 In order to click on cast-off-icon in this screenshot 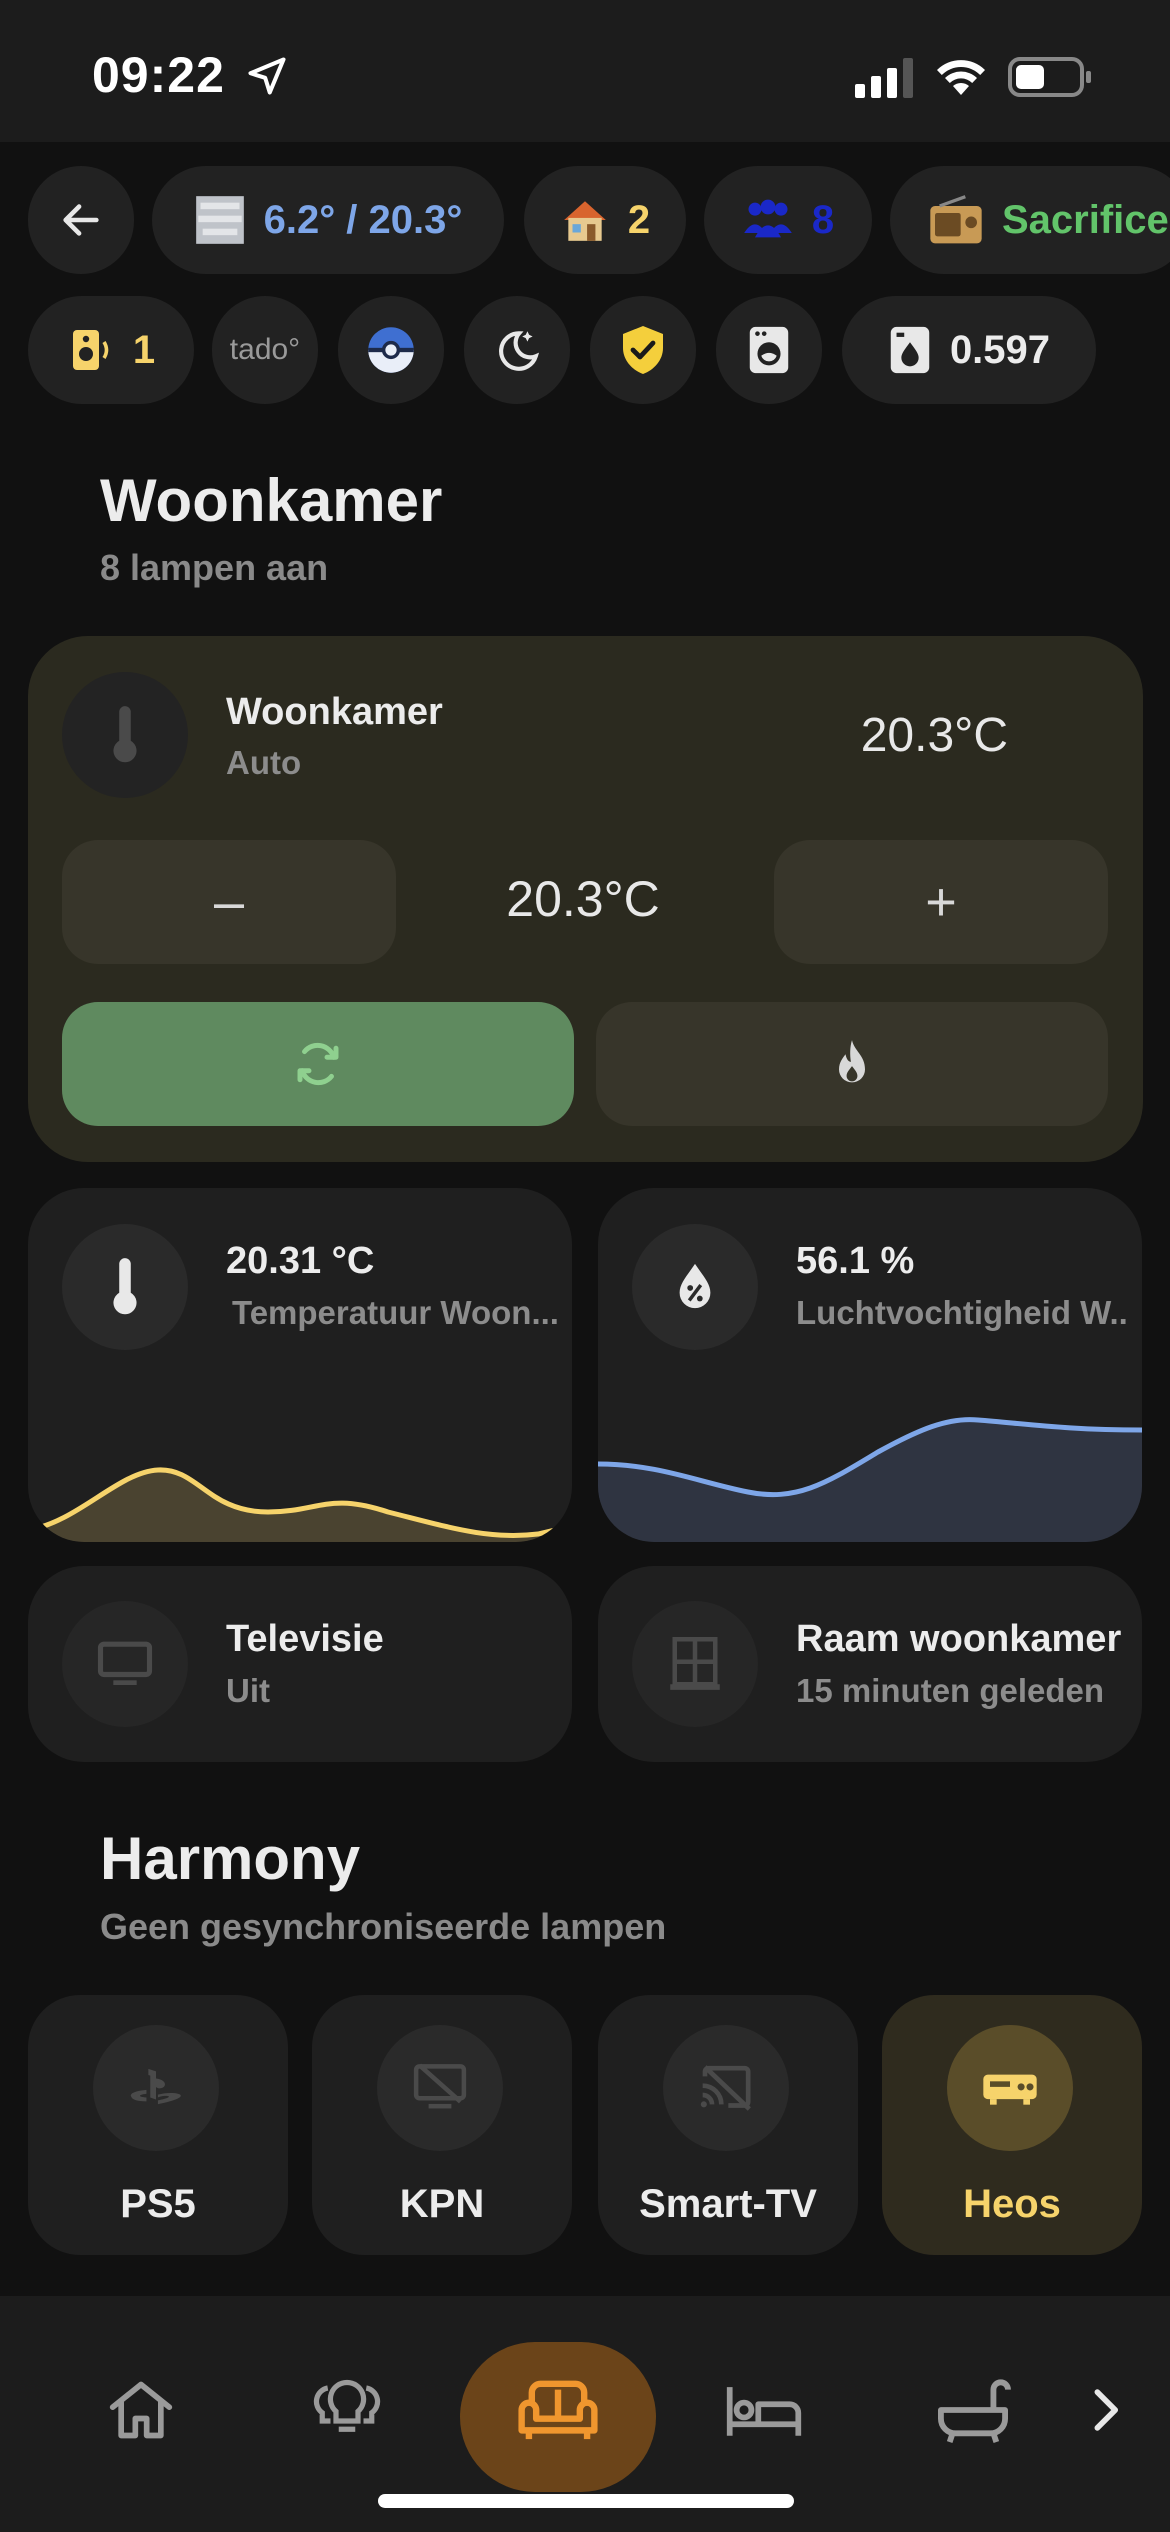, I will do `click(725, 2088)`.